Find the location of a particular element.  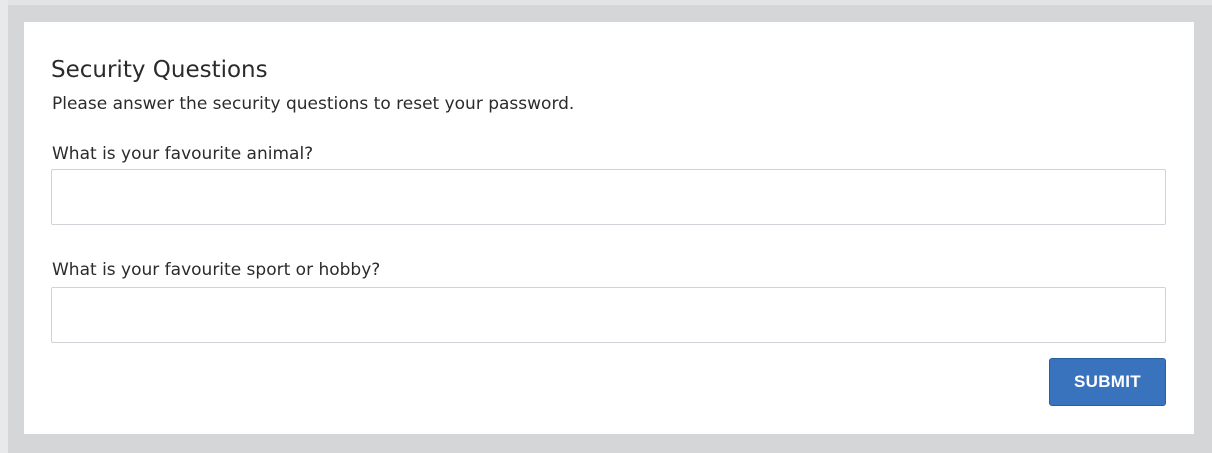

frame-left-edge is located at coordinates (4, 226).